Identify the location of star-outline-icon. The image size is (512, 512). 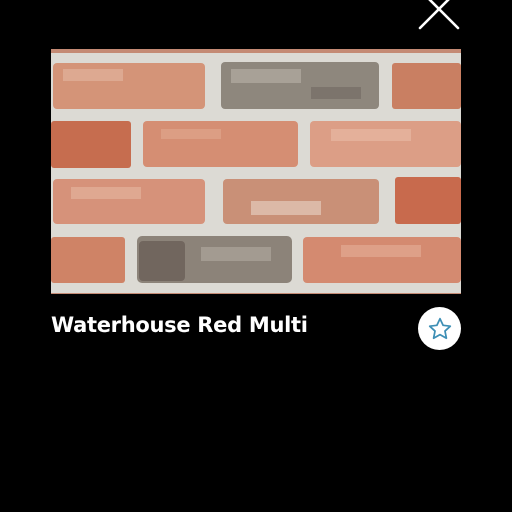
(439, 328).